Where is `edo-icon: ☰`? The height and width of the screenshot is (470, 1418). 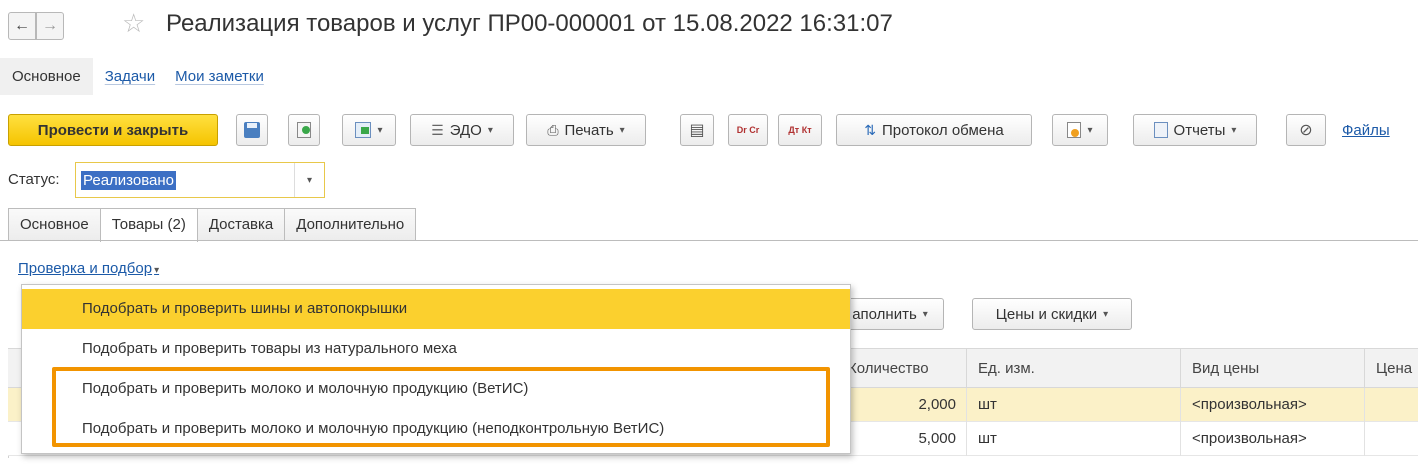
edo-icon: ☰ is located at coordinates (437, 129).